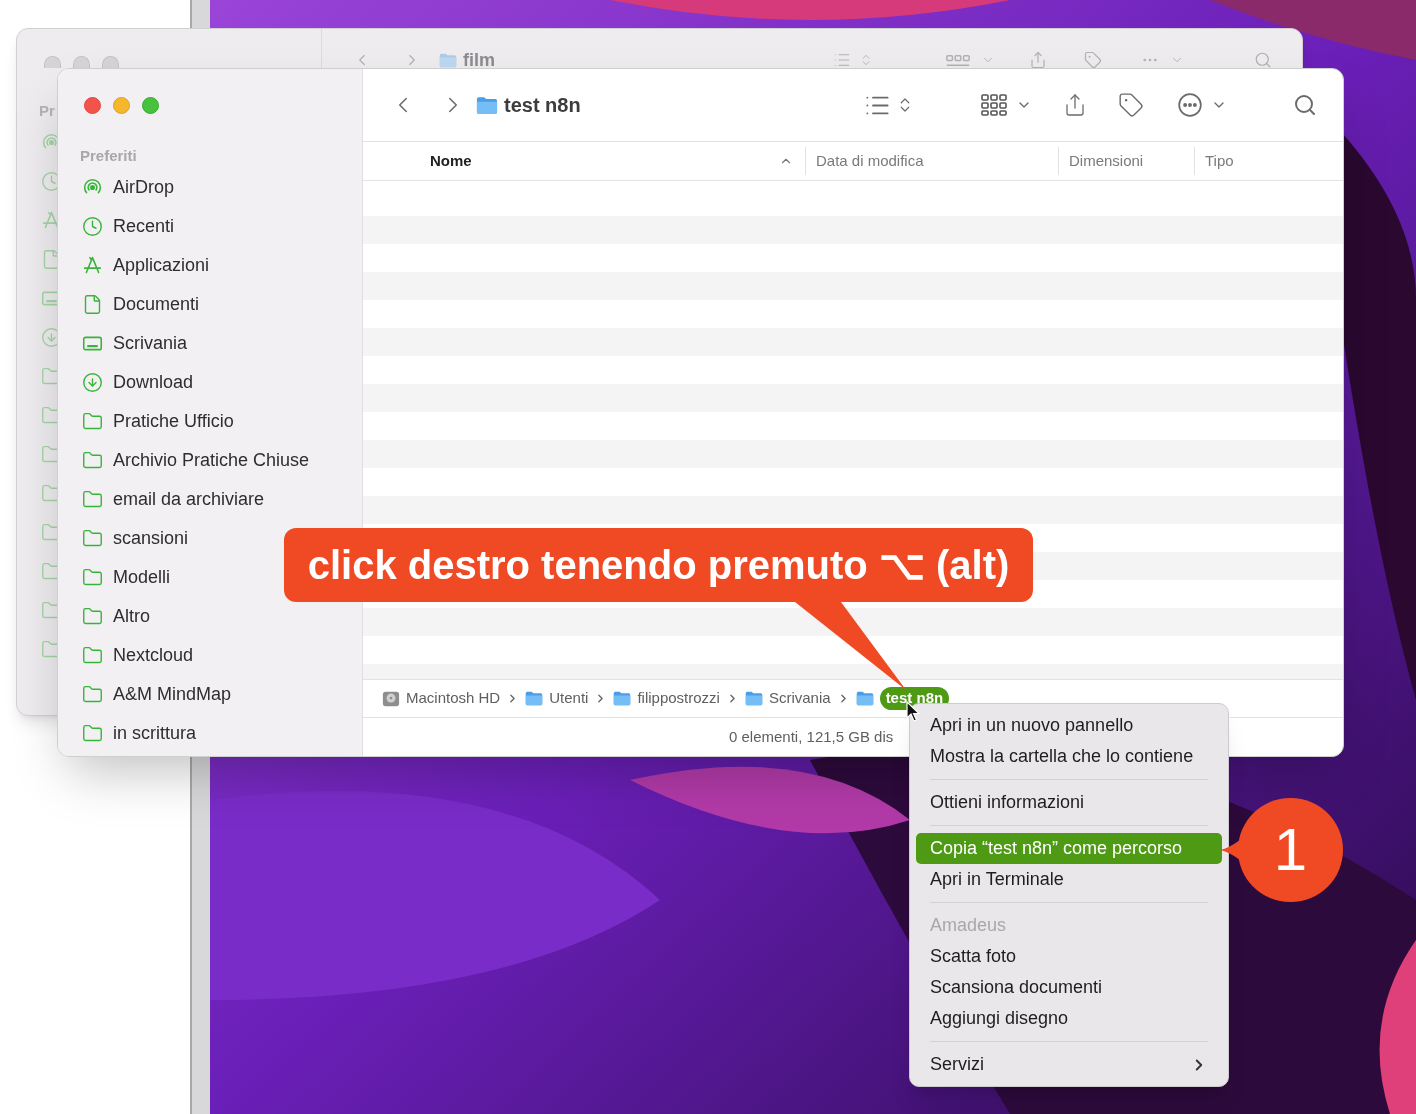 Image resolution: width=1416 pixels, height=1114 pixels. I want to click on menu-item: Apri in un nuovo pannello, so click(1069, 725).